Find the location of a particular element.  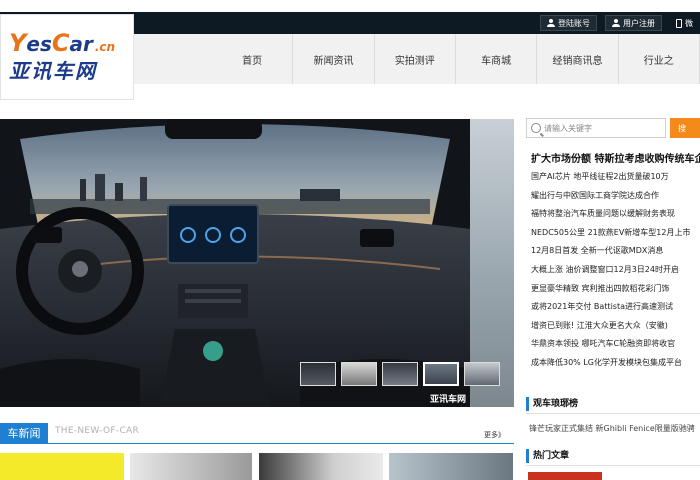

mobile-button: 微 is located at coordinates (684, 23).